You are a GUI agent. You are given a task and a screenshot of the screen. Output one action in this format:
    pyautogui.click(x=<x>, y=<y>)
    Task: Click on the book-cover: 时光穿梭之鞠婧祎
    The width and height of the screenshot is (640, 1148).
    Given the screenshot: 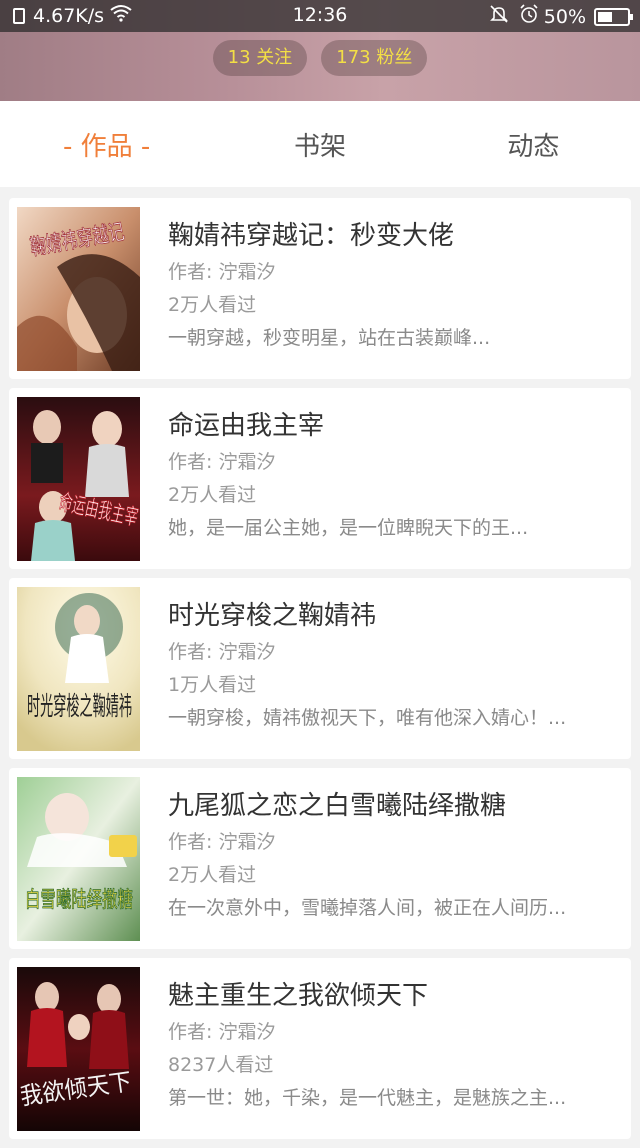 What is the action you would take?
    pyautogui.click(x=78, y=669)
    